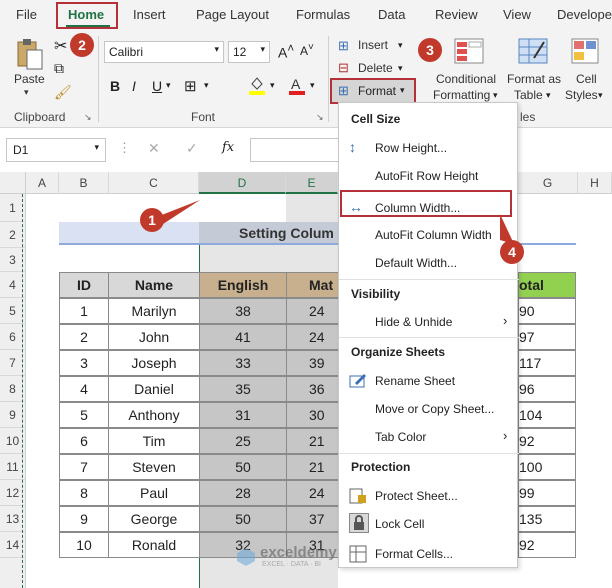 This screenshot has height=588, width=612. Describe the element at coordinates (461, 95) in the screenshot. I see `conditional-formatting-label-2: Formatting` at that location.